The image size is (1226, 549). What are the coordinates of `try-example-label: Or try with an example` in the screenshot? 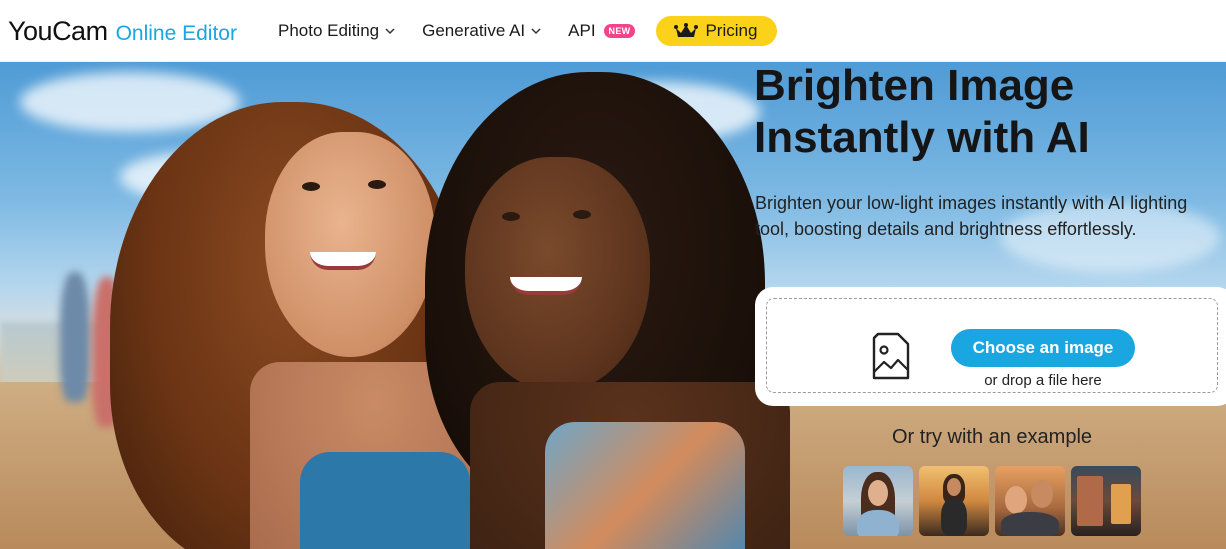 It's located at (992, 437).